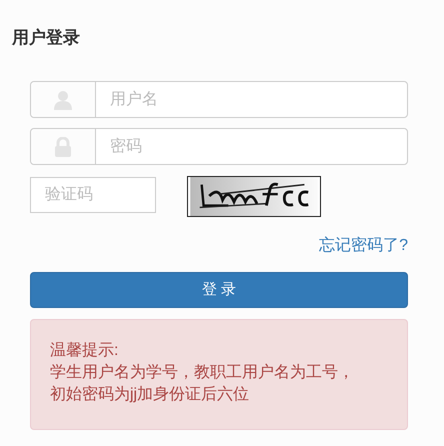 The width and height of the screenshot is (444, 446). What do you see at coordinates (63, 100) in the screenshot?
I see `user-icon` at bounding box center [63, 100].